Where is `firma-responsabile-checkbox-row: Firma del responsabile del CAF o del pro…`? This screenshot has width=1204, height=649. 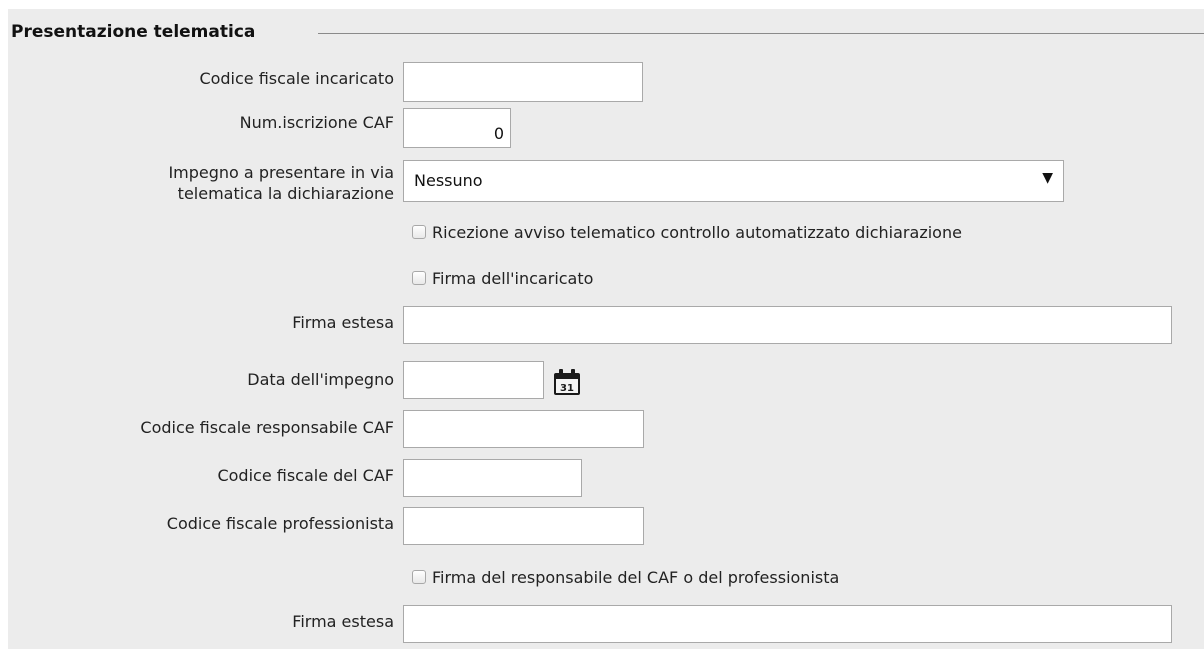 firma-responsabile-checkbox-row: Firma del responsabile del CAF o del pro… is located at coordinates (625, 577).